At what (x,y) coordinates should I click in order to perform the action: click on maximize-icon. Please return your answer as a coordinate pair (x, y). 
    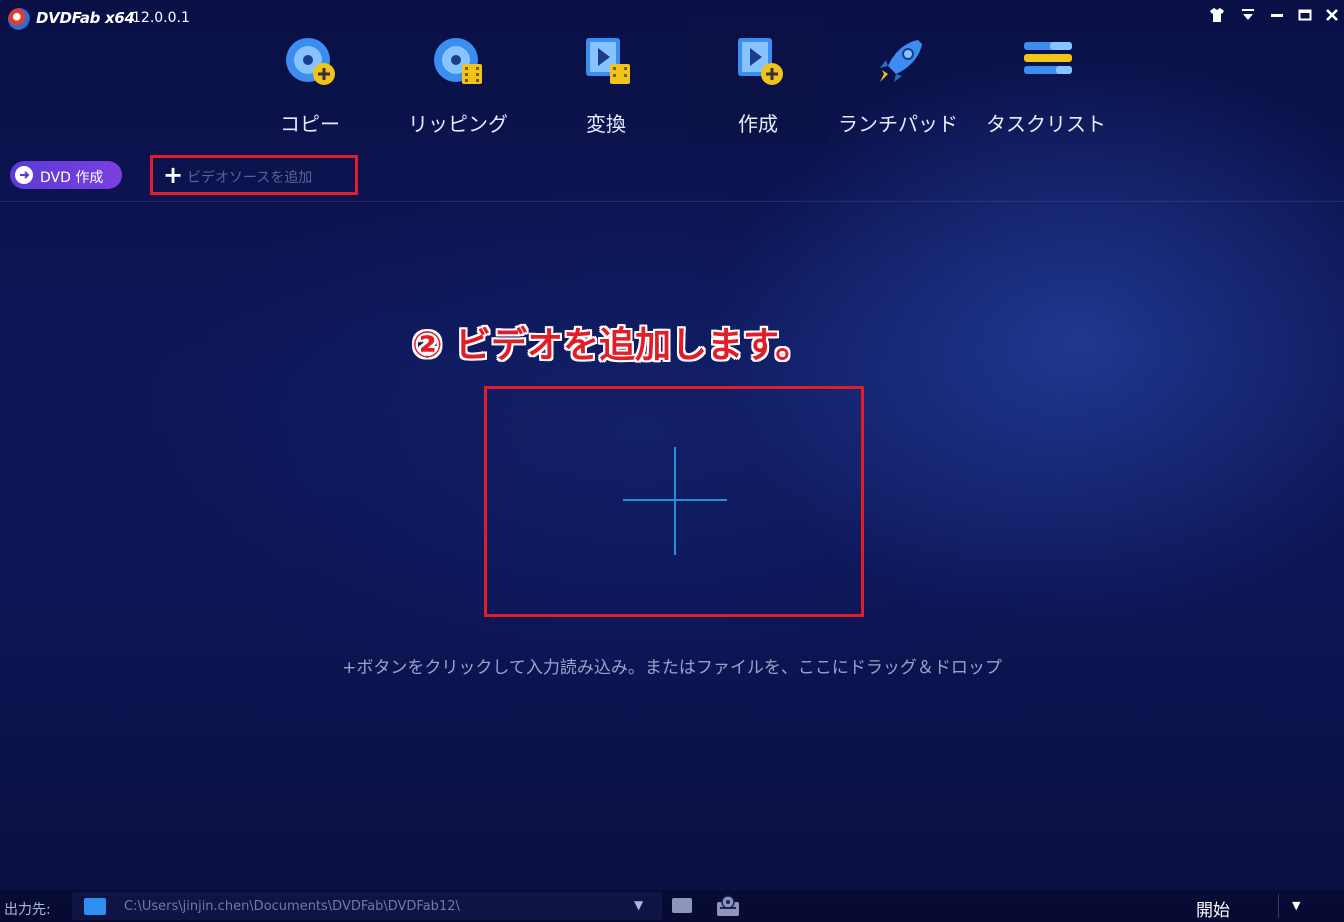
    Looking at the image, I should click on (1305, 17).